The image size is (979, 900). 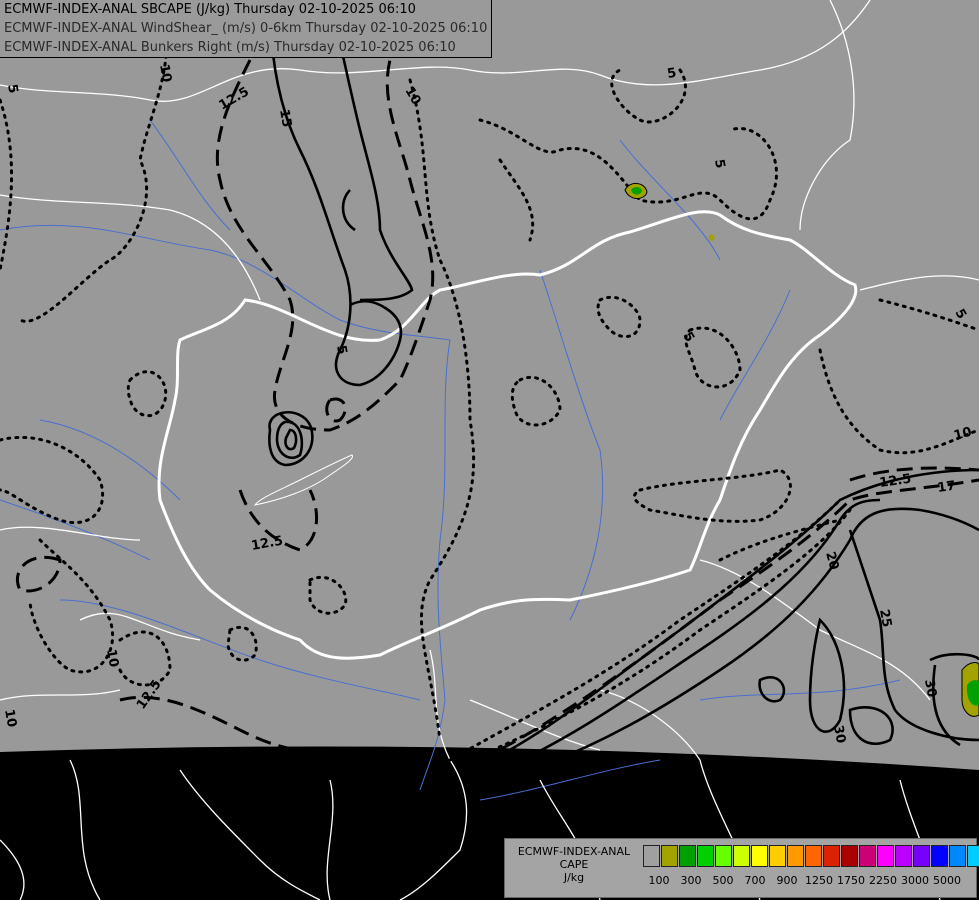 What do you see at coordinates (885, 618) in the screenshot?
I see `contour-label: 25` at bounding box center [885, 618].